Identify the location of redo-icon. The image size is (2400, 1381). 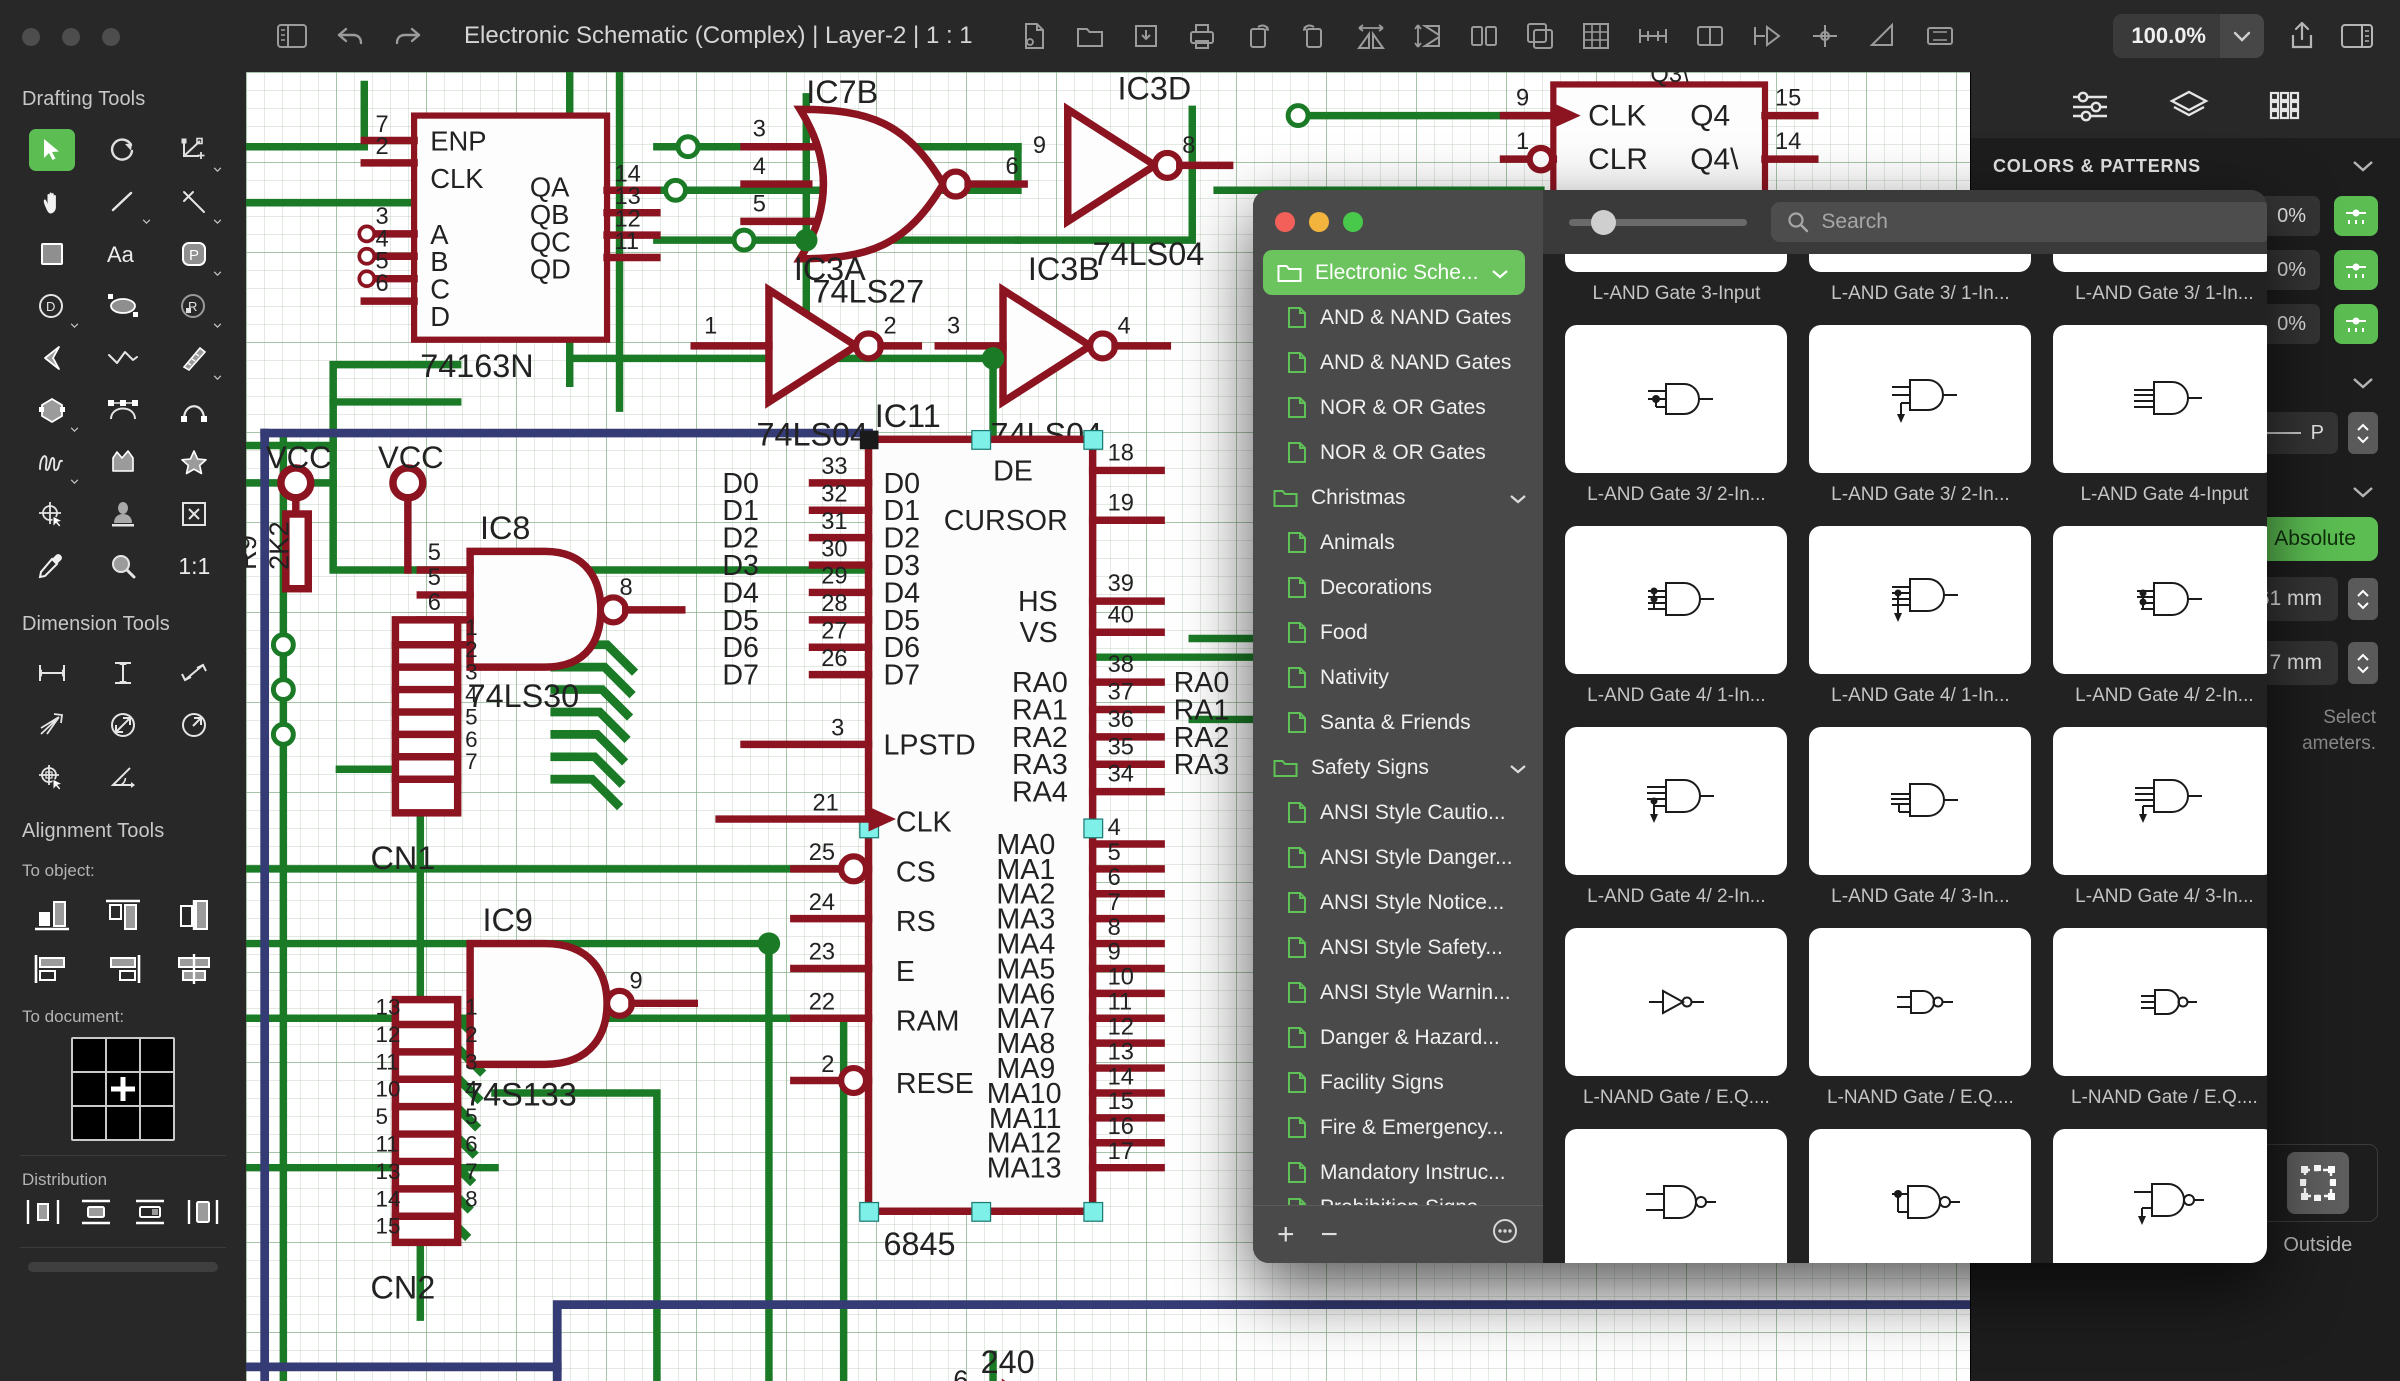
(408, 36).